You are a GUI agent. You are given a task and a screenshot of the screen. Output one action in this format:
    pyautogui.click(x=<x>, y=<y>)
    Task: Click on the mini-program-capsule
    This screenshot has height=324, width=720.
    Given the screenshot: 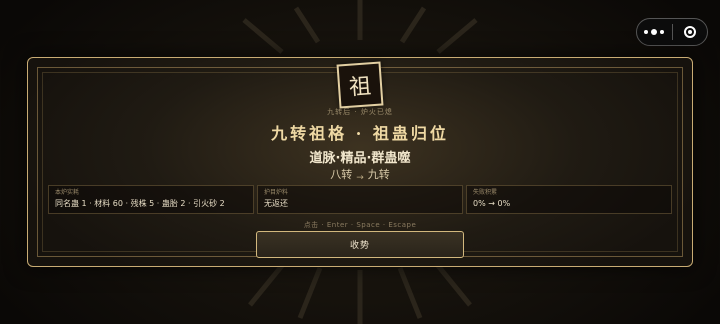 What is the action you would take?
    pyautogui.click(x=672, y=32)
    